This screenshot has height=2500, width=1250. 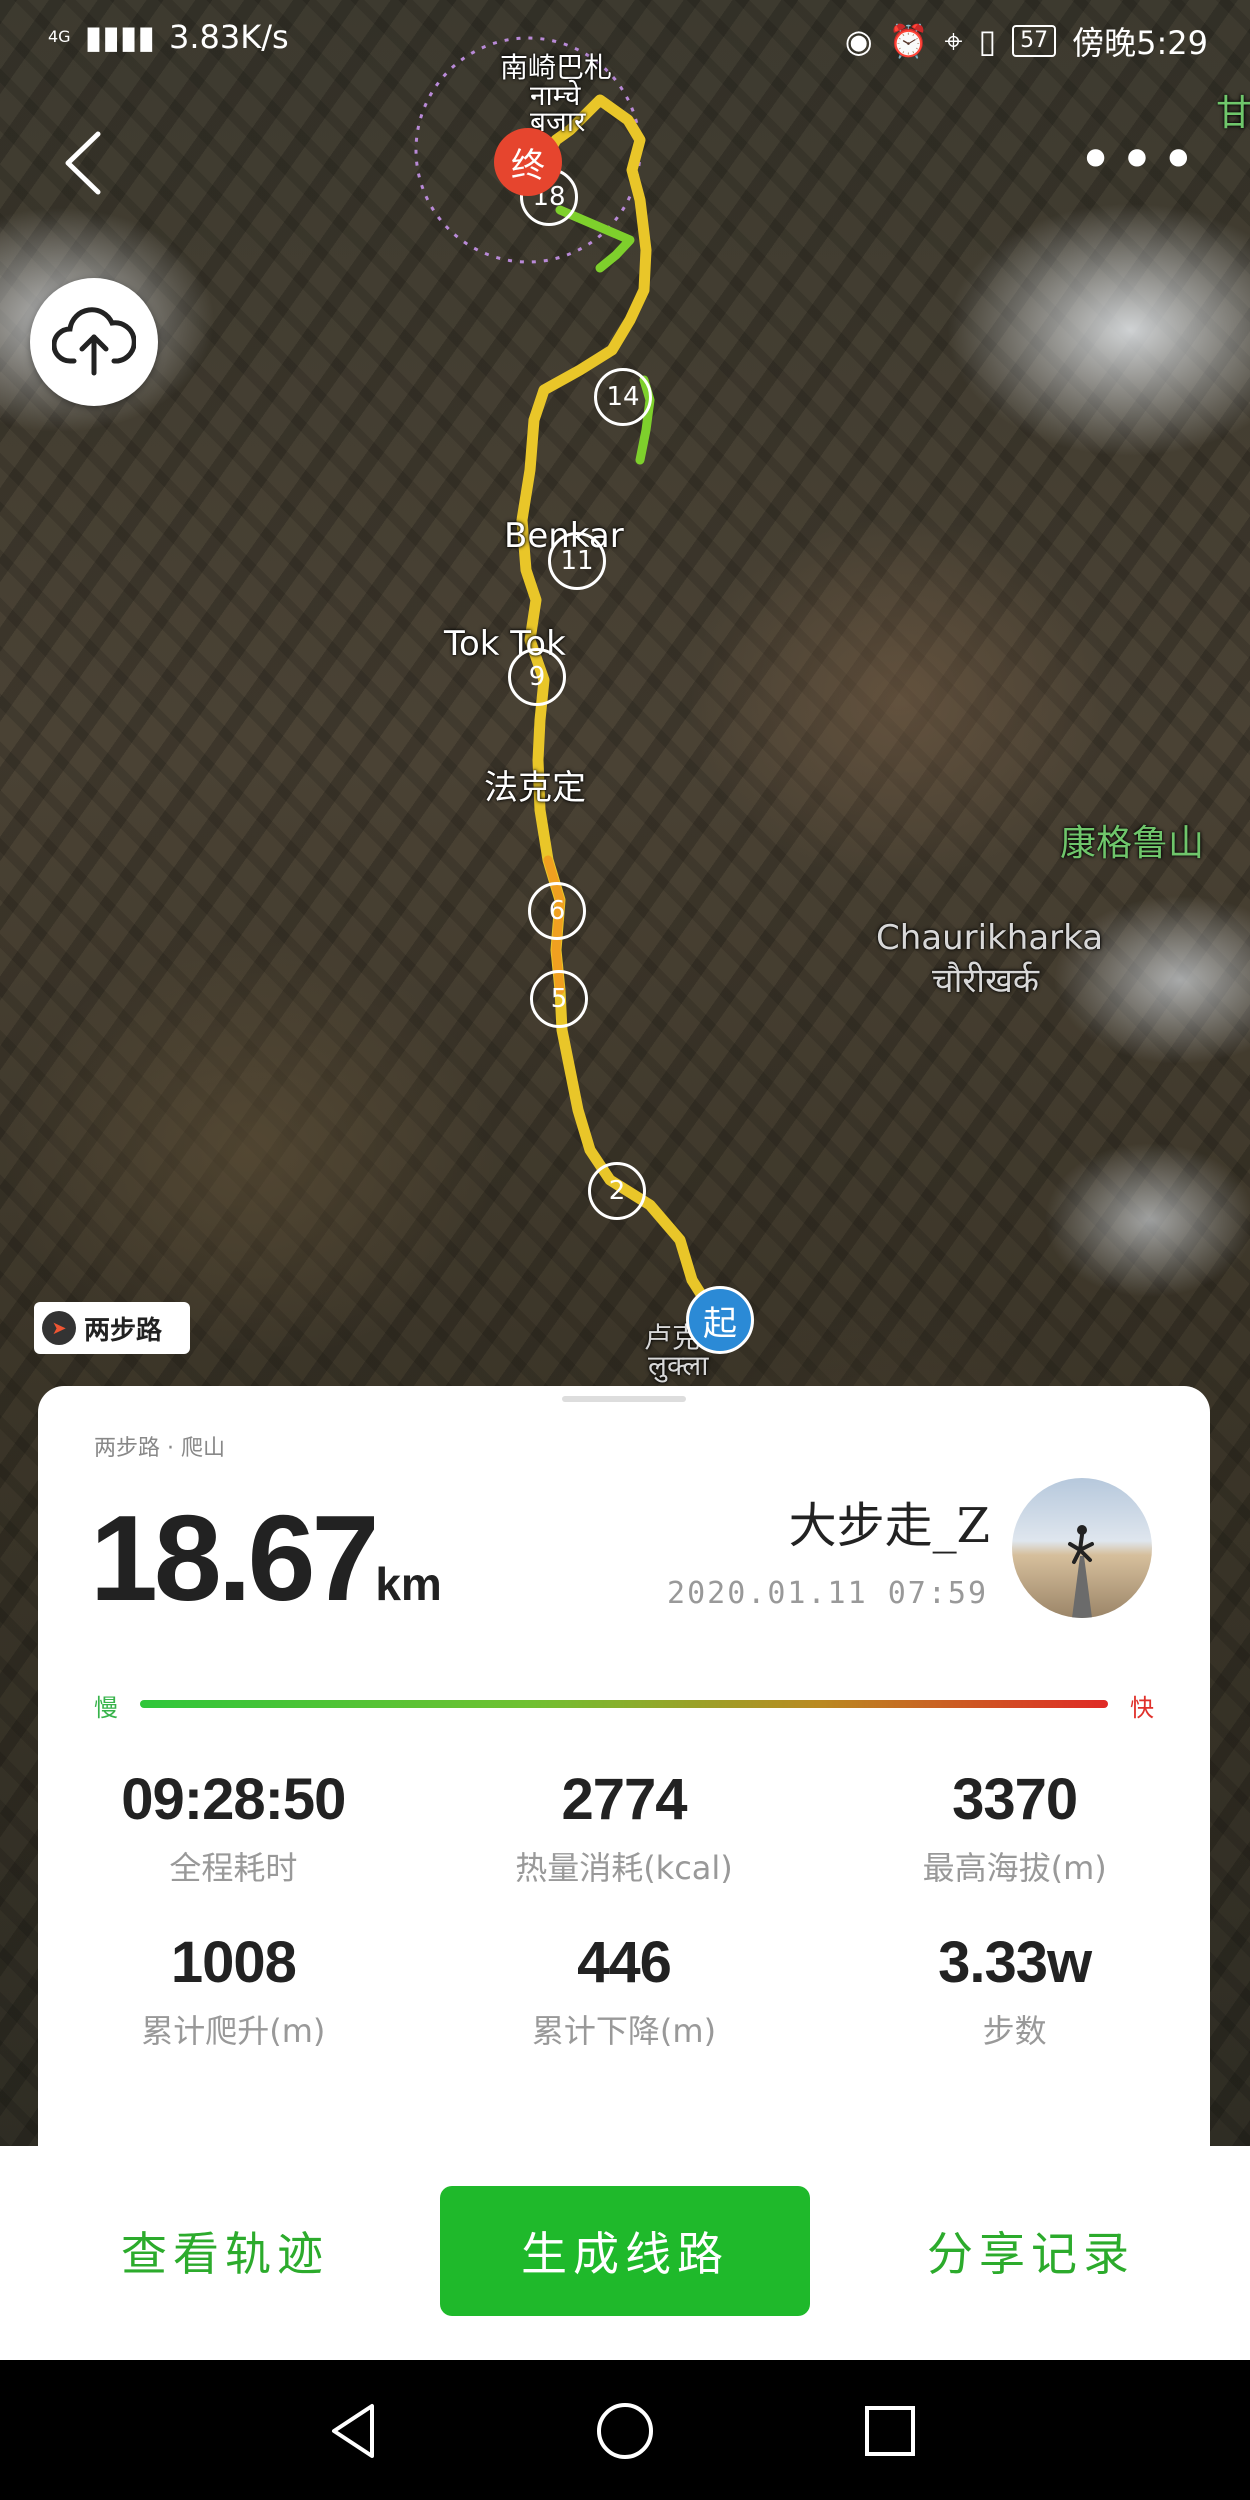 What do you see at coordinates (123, 1330) in the screenshot?
I see `brand-name: 两步路` at bounding box center [123, 1330].